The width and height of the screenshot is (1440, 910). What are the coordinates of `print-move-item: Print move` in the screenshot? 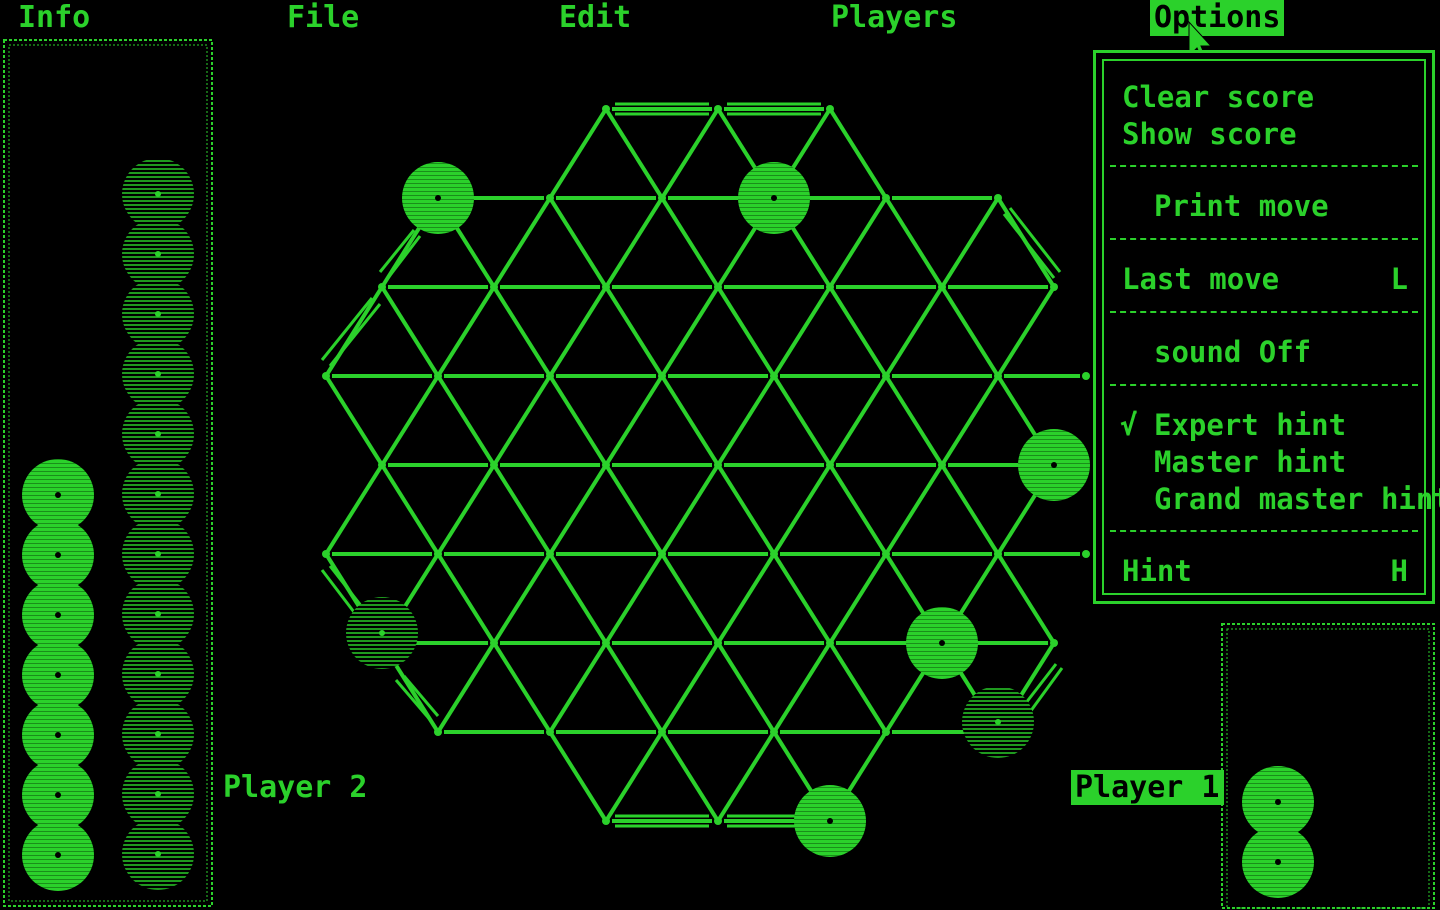 It's located at (1268, 206).